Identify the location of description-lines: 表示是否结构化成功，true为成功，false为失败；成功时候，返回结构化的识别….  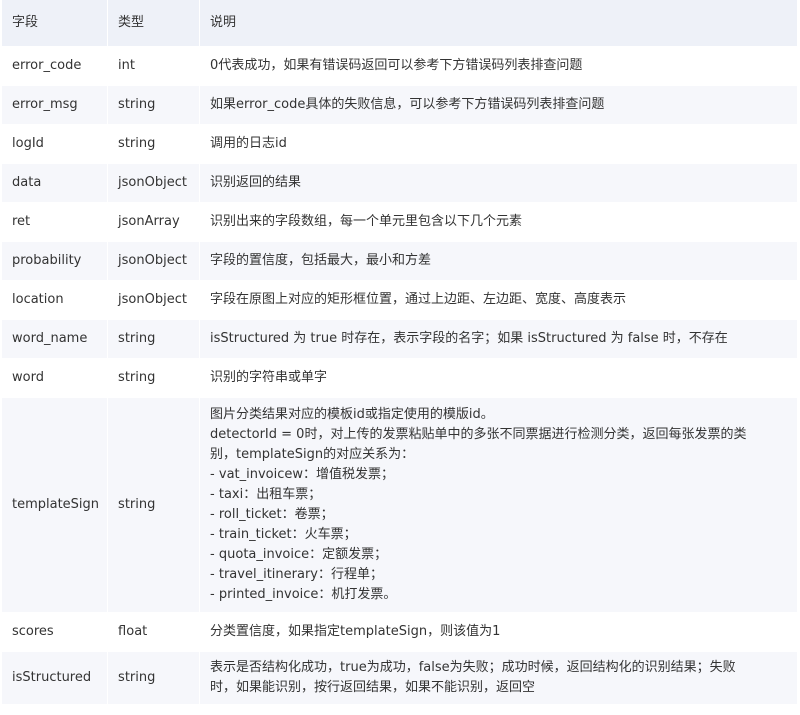
(499, 678).